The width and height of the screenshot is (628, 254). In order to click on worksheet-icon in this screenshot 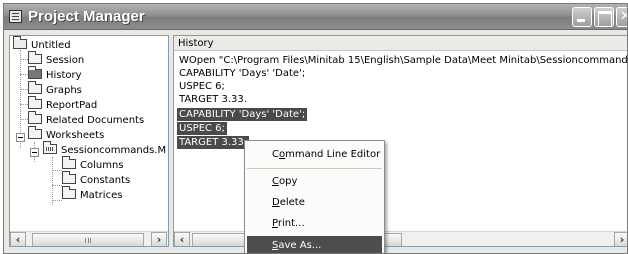, I will do `click(50, 147)`.